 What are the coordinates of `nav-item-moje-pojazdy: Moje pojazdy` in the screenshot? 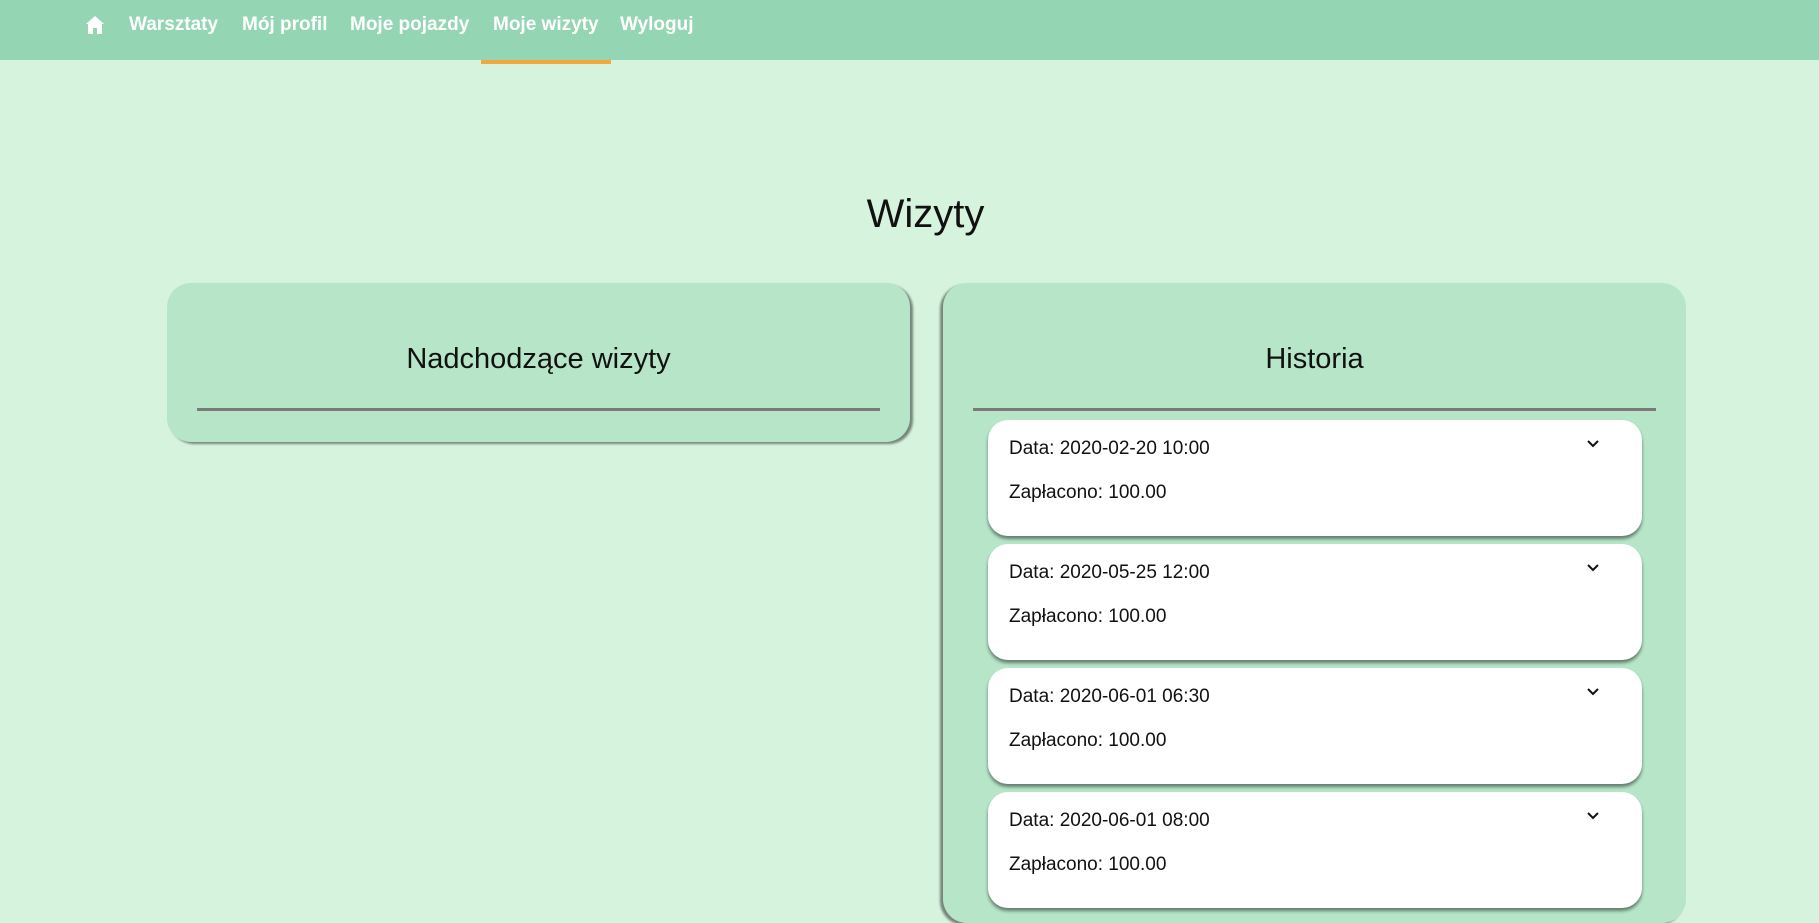 It's located at (409, 30).